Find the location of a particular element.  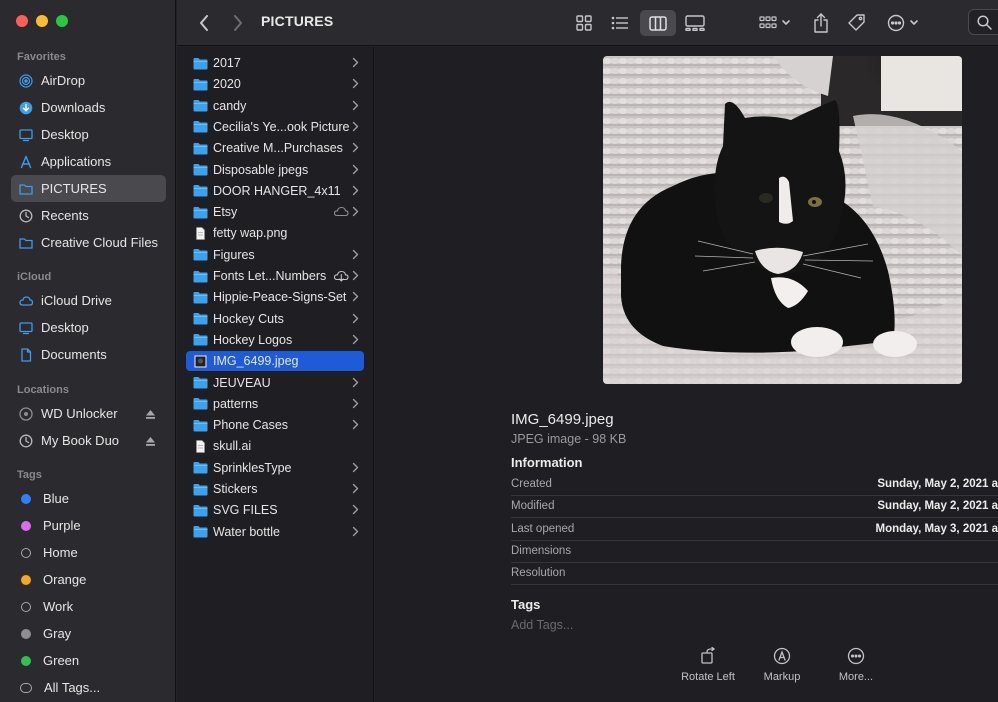

folder-row: Water bottle is located at coordinates (275, 532).